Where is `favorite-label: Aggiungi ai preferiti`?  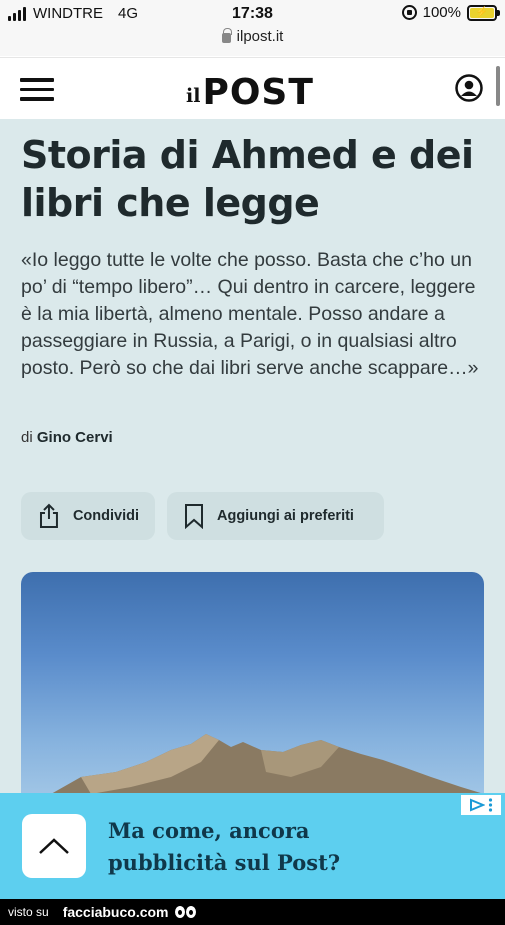
favorite-label: Aggiungi ai preferiti is located at coordinates (285, 516).